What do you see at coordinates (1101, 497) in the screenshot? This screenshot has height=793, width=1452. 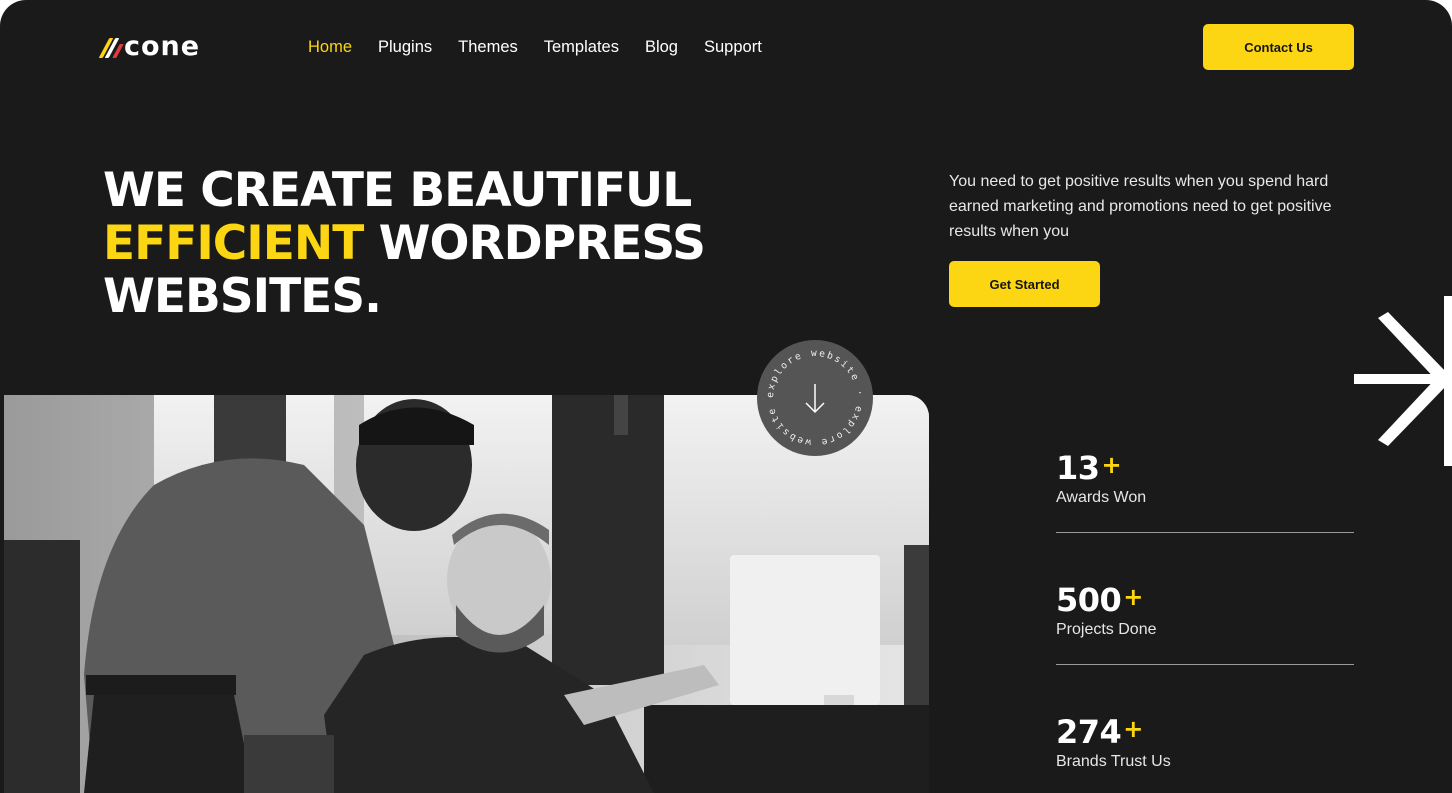 I see `stat-label: Awards Won` at bounding box center [1101, 497].